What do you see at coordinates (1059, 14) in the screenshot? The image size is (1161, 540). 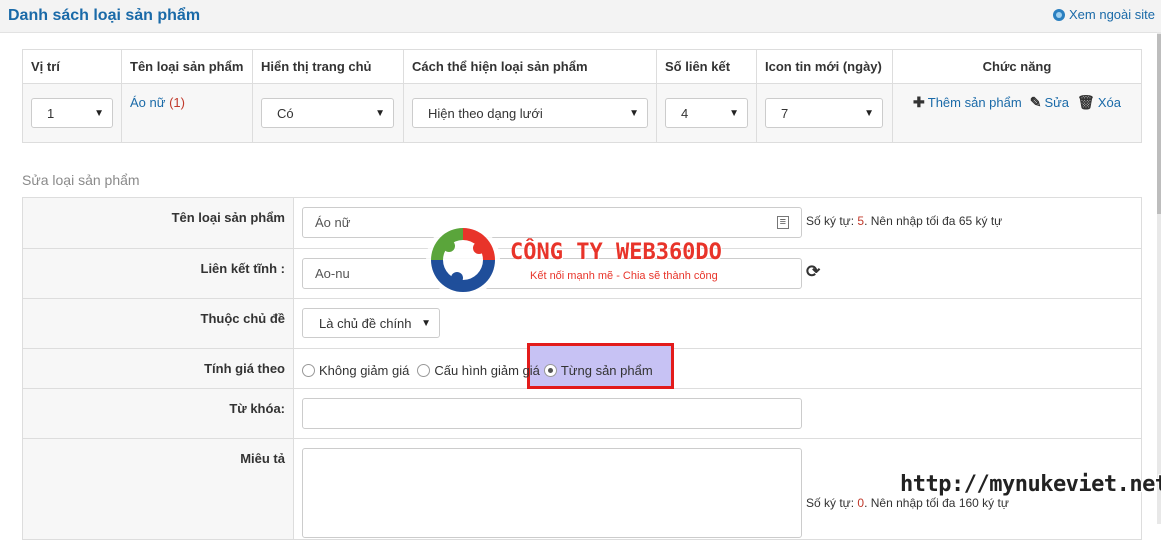 I see `globe-icon` at bounding box center [1059, 14].